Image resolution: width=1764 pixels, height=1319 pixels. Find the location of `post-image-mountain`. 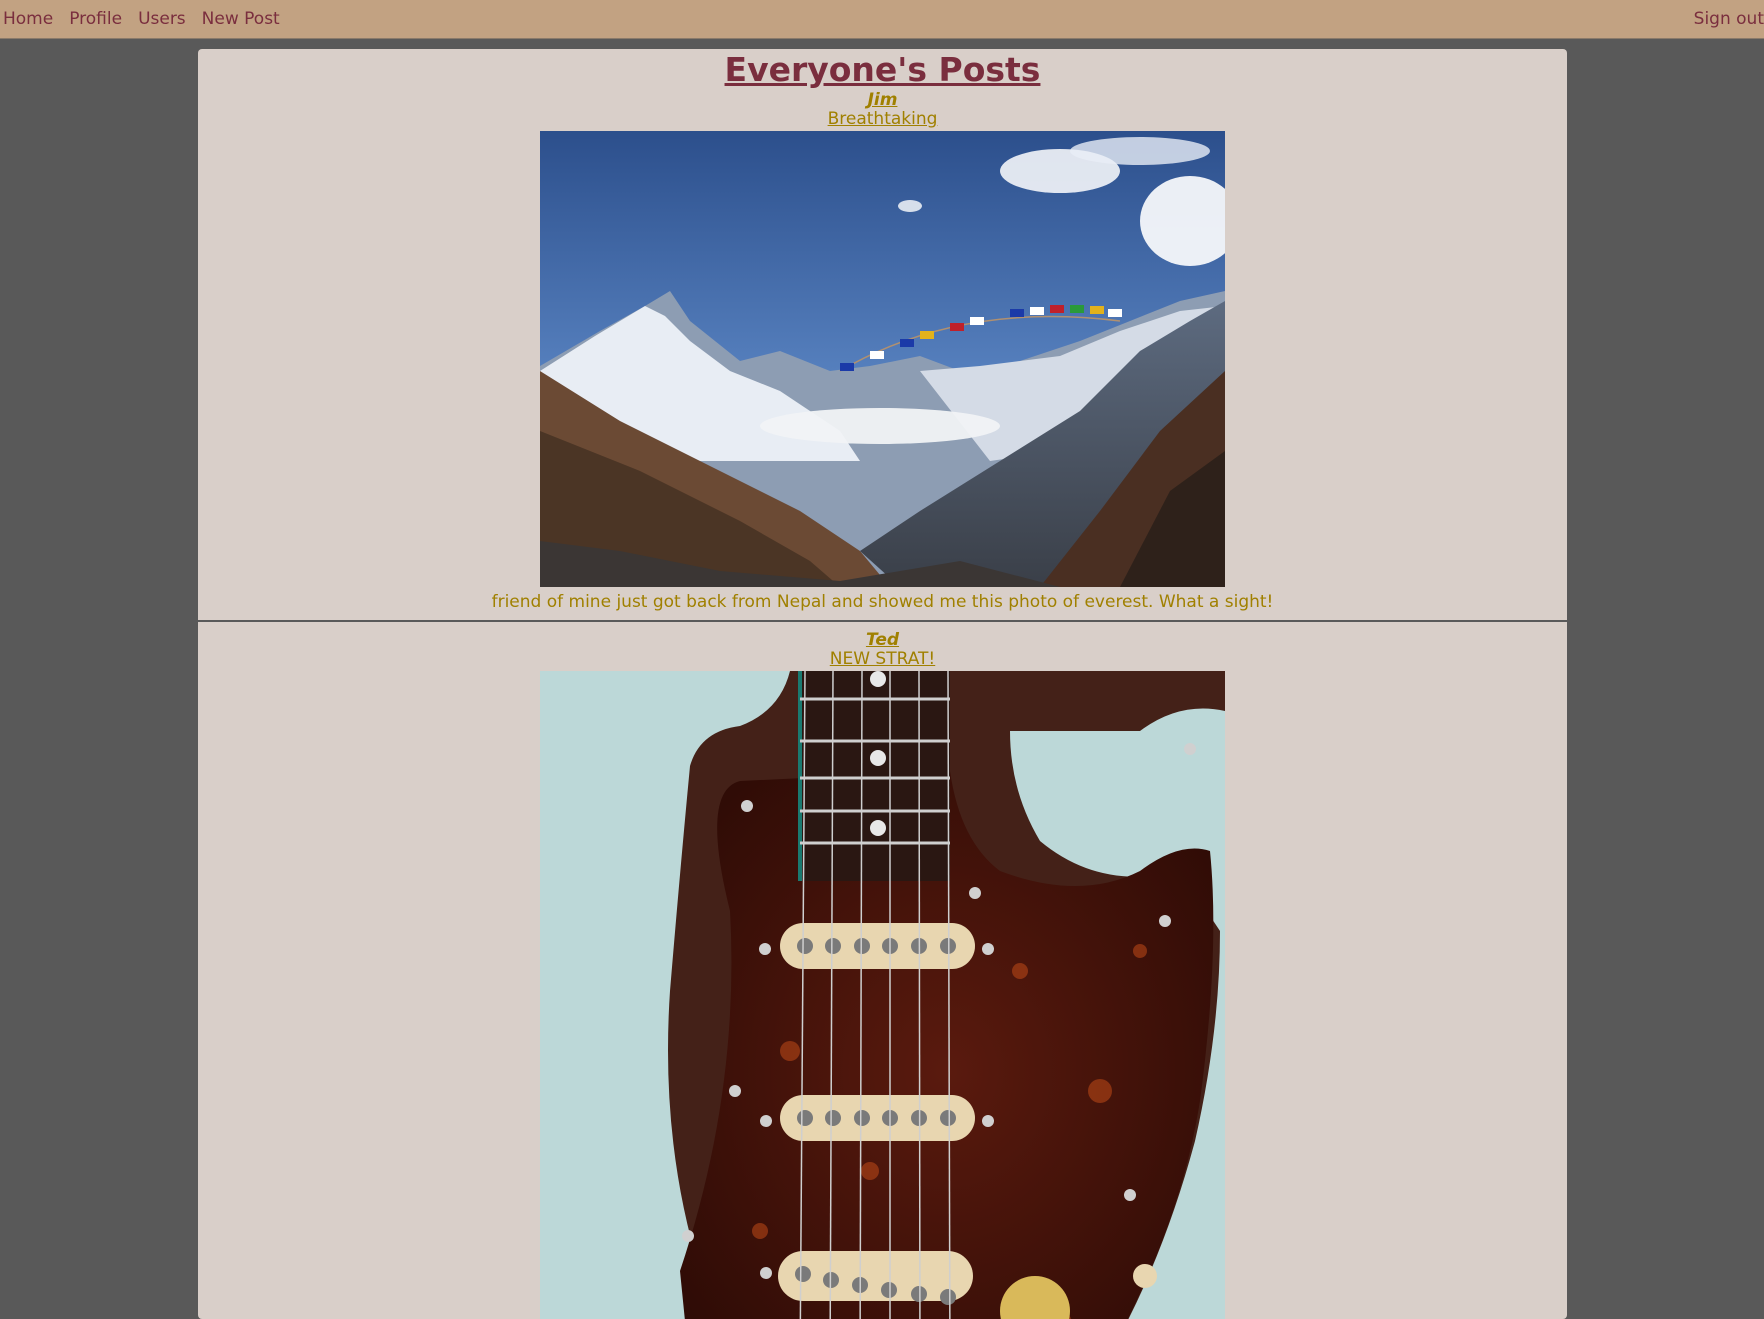

post-image-mountain is located at coordinates (882, 359).